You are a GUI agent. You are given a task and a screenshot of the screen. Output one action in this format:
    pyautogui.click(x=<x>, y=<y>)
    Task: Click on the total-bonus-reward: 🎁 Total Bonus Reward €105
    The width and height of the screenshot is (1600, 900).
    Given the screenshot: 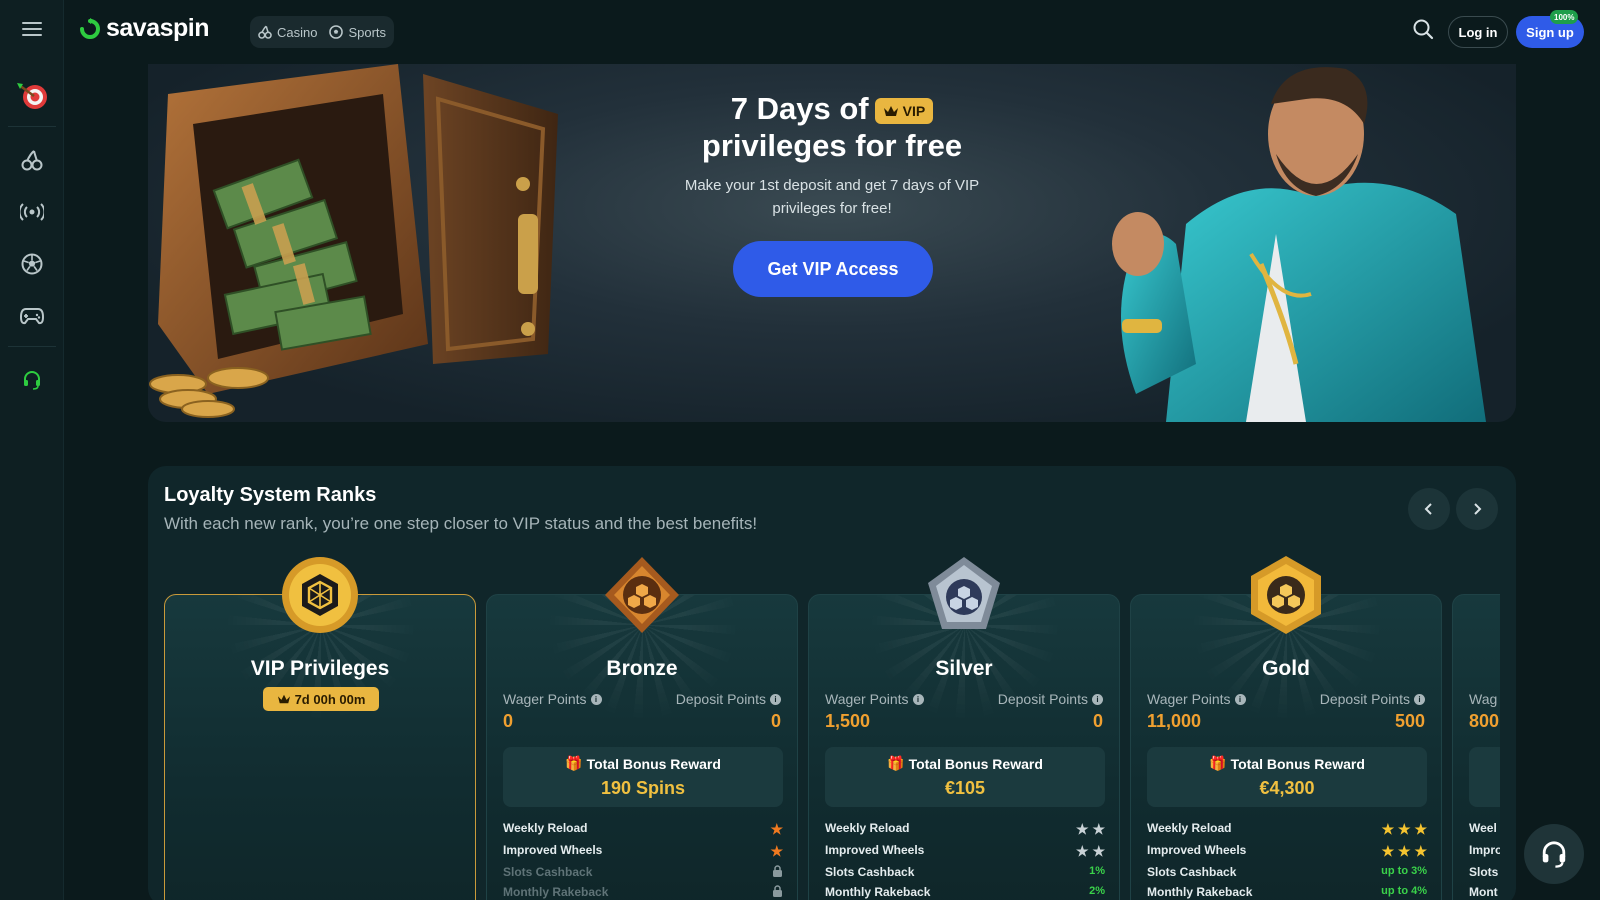 What is the action you would take?
    pyautogui.click(x=965, y=777)
    